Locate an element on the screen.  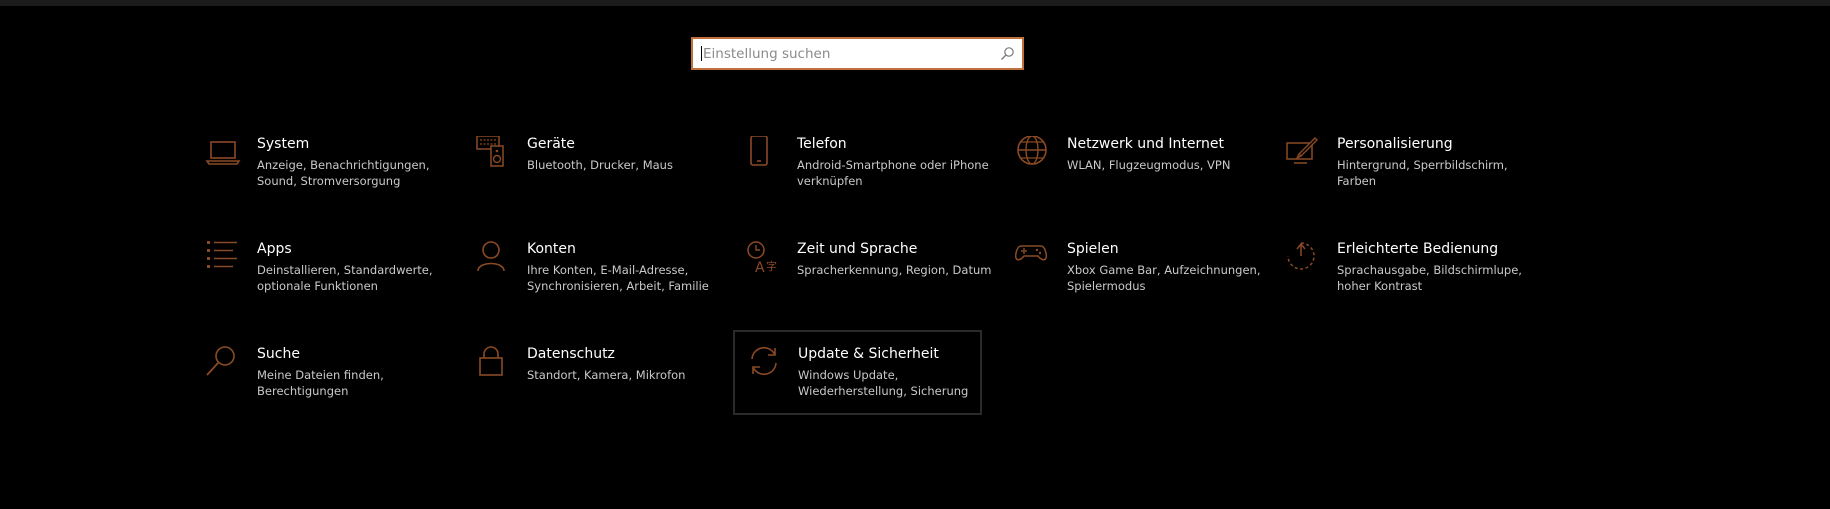
tile-title: Konten is located at coordinates (551, 249).